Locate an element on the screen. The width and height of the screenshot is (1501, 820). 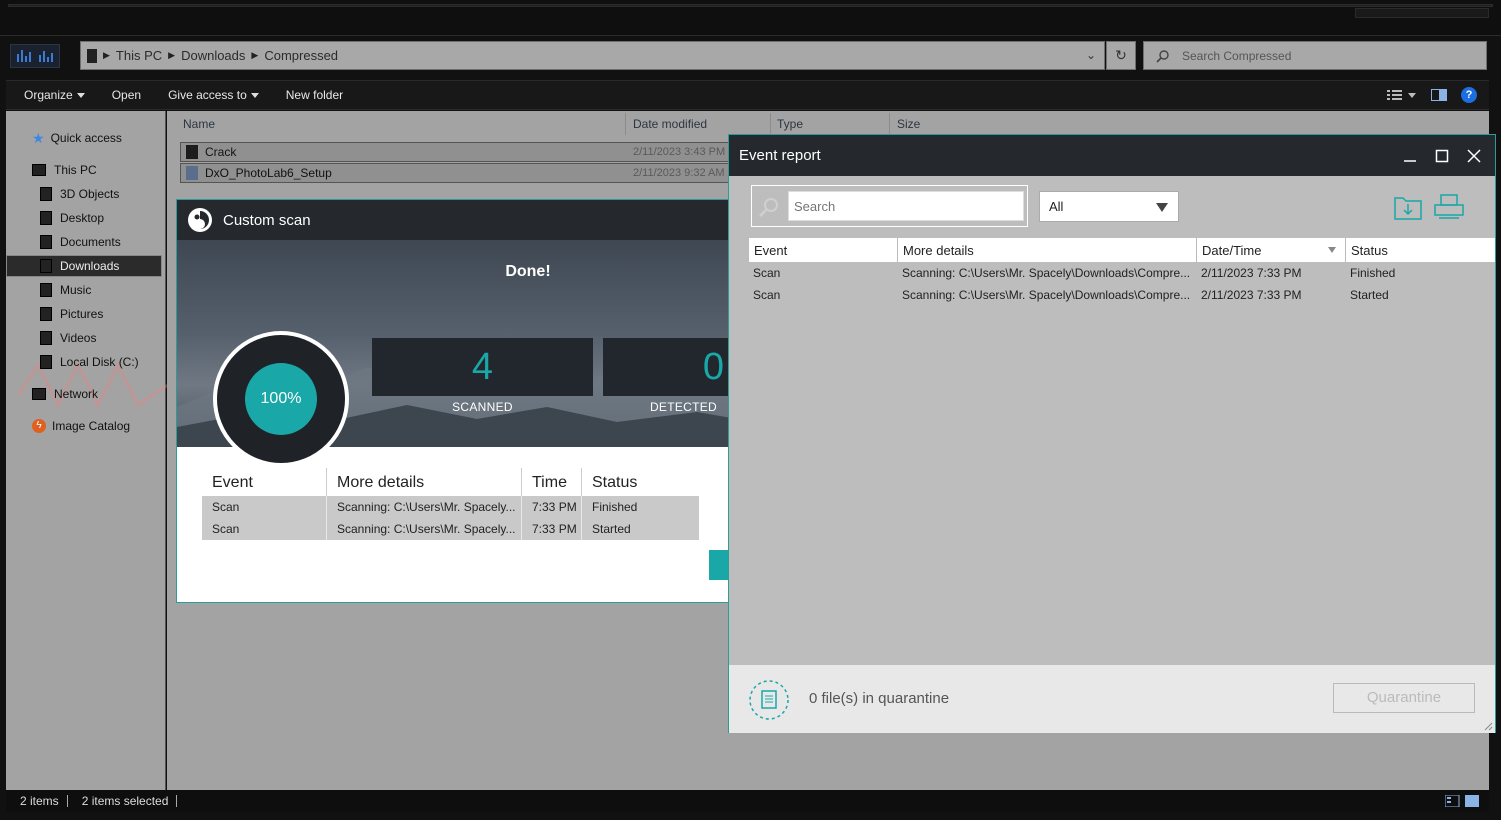
nav-item-downloads: Downloads is located at coordinates (84, 266).